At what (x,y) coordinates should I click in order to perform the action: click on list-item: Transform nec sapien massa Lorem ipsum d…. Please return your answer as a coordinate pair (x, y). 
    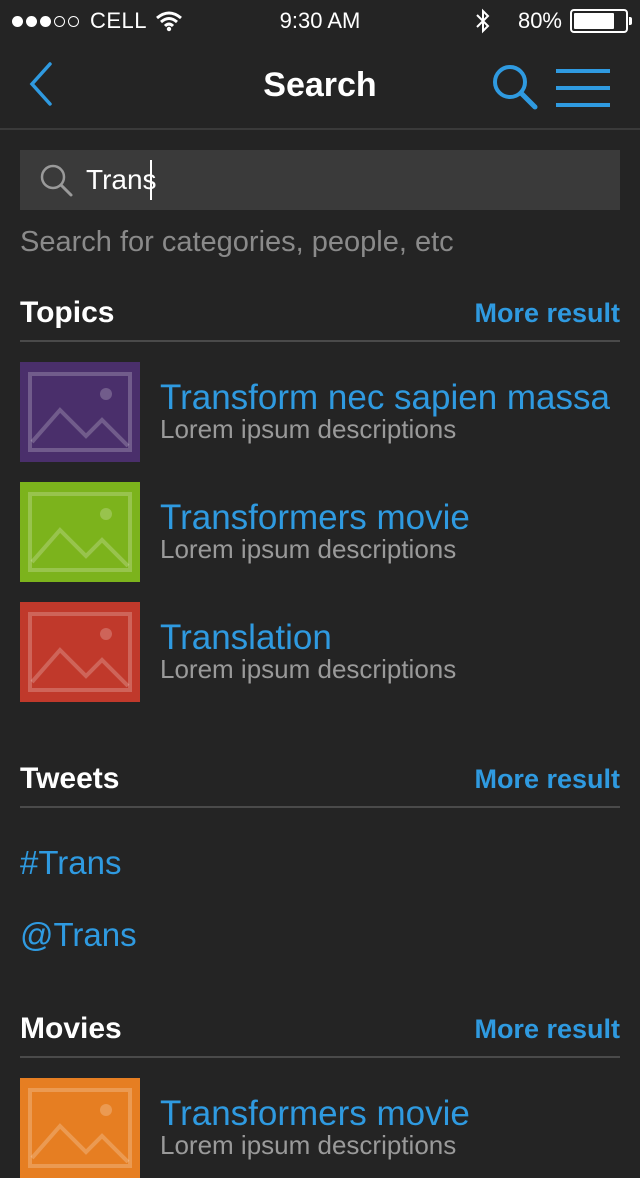
    Looking at the image, I should click on (320, 412).